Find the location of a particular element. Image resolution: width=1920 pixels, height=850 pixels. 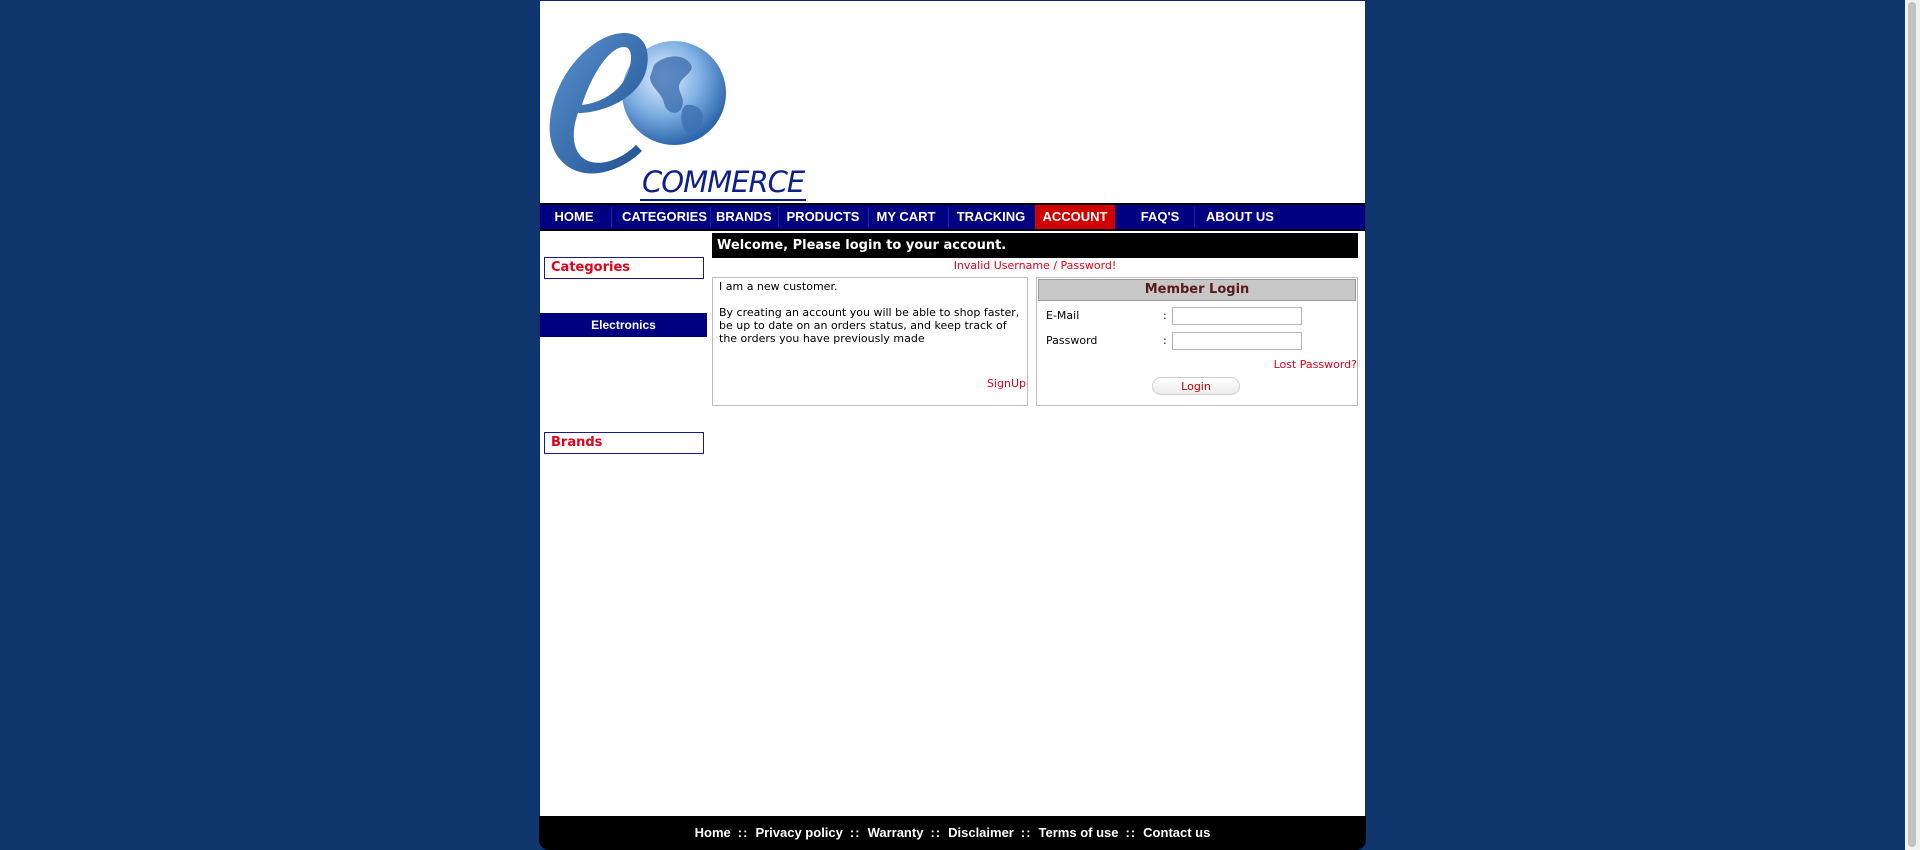

footer-link-terms-of-use: Terms of use is located at coordinates (1079, 832).